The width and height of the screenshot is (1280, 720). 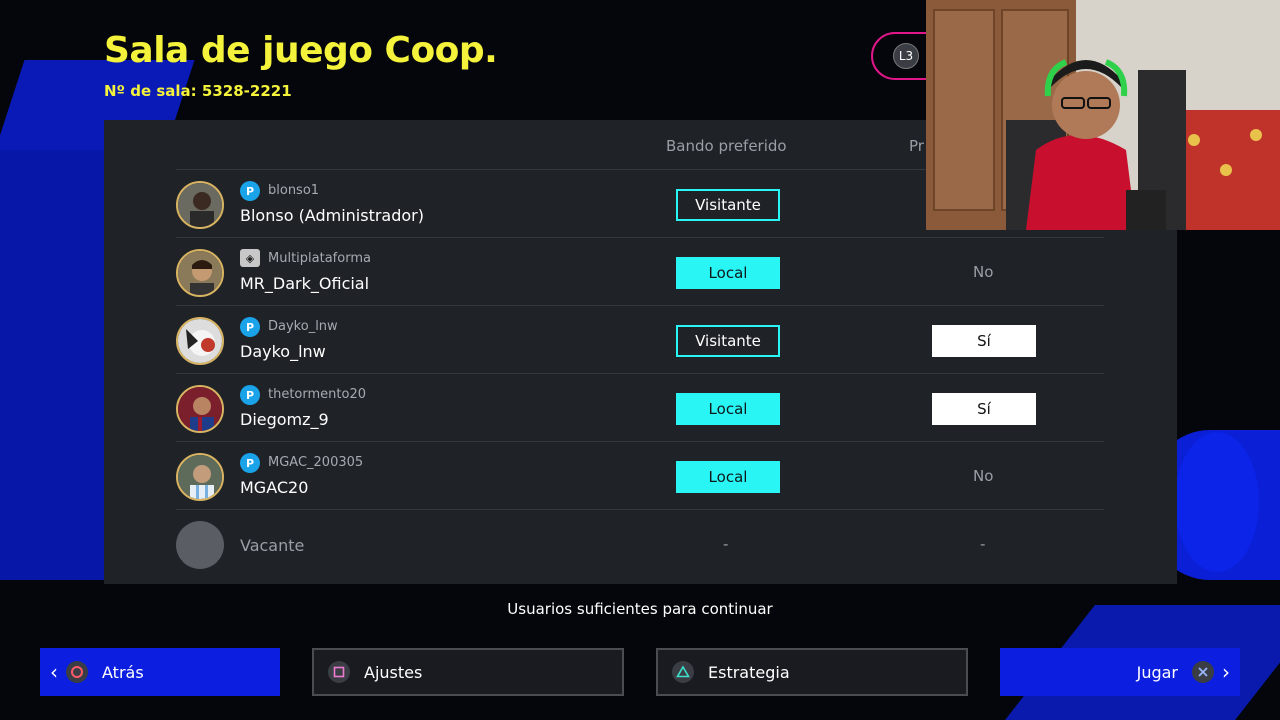 I want to click on bg-decoration-circle, so click(x=1217, y=502).